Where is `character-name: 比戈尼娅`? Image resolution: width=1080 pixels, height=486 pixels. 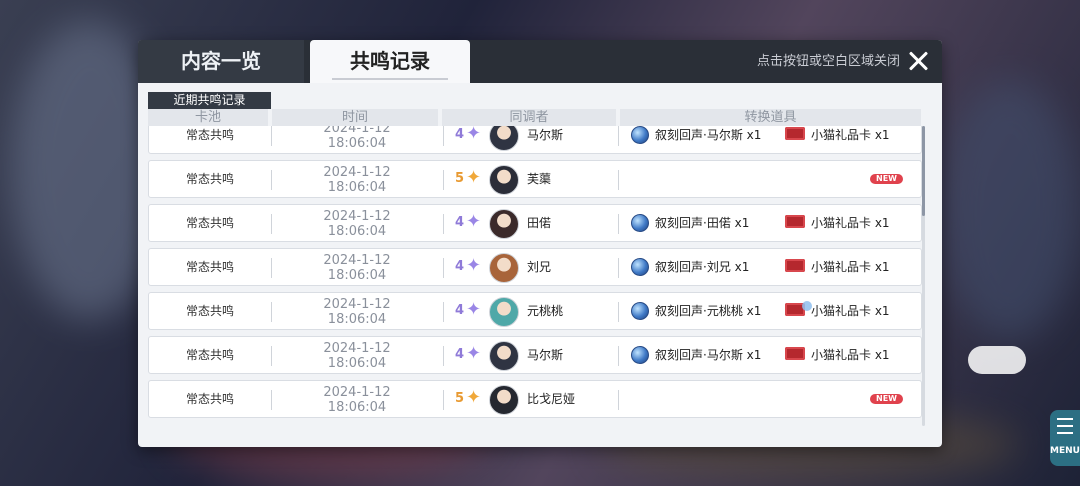 character-name: 比戈尼娅 is located at coordinates (551, 399).